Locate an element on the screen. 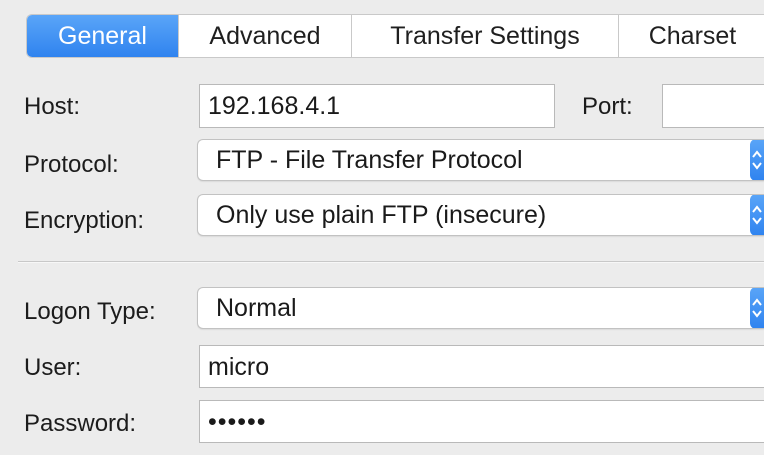  encryption-select-value: Only use plain FTP (insecure) is located at coordinates (381, 215).